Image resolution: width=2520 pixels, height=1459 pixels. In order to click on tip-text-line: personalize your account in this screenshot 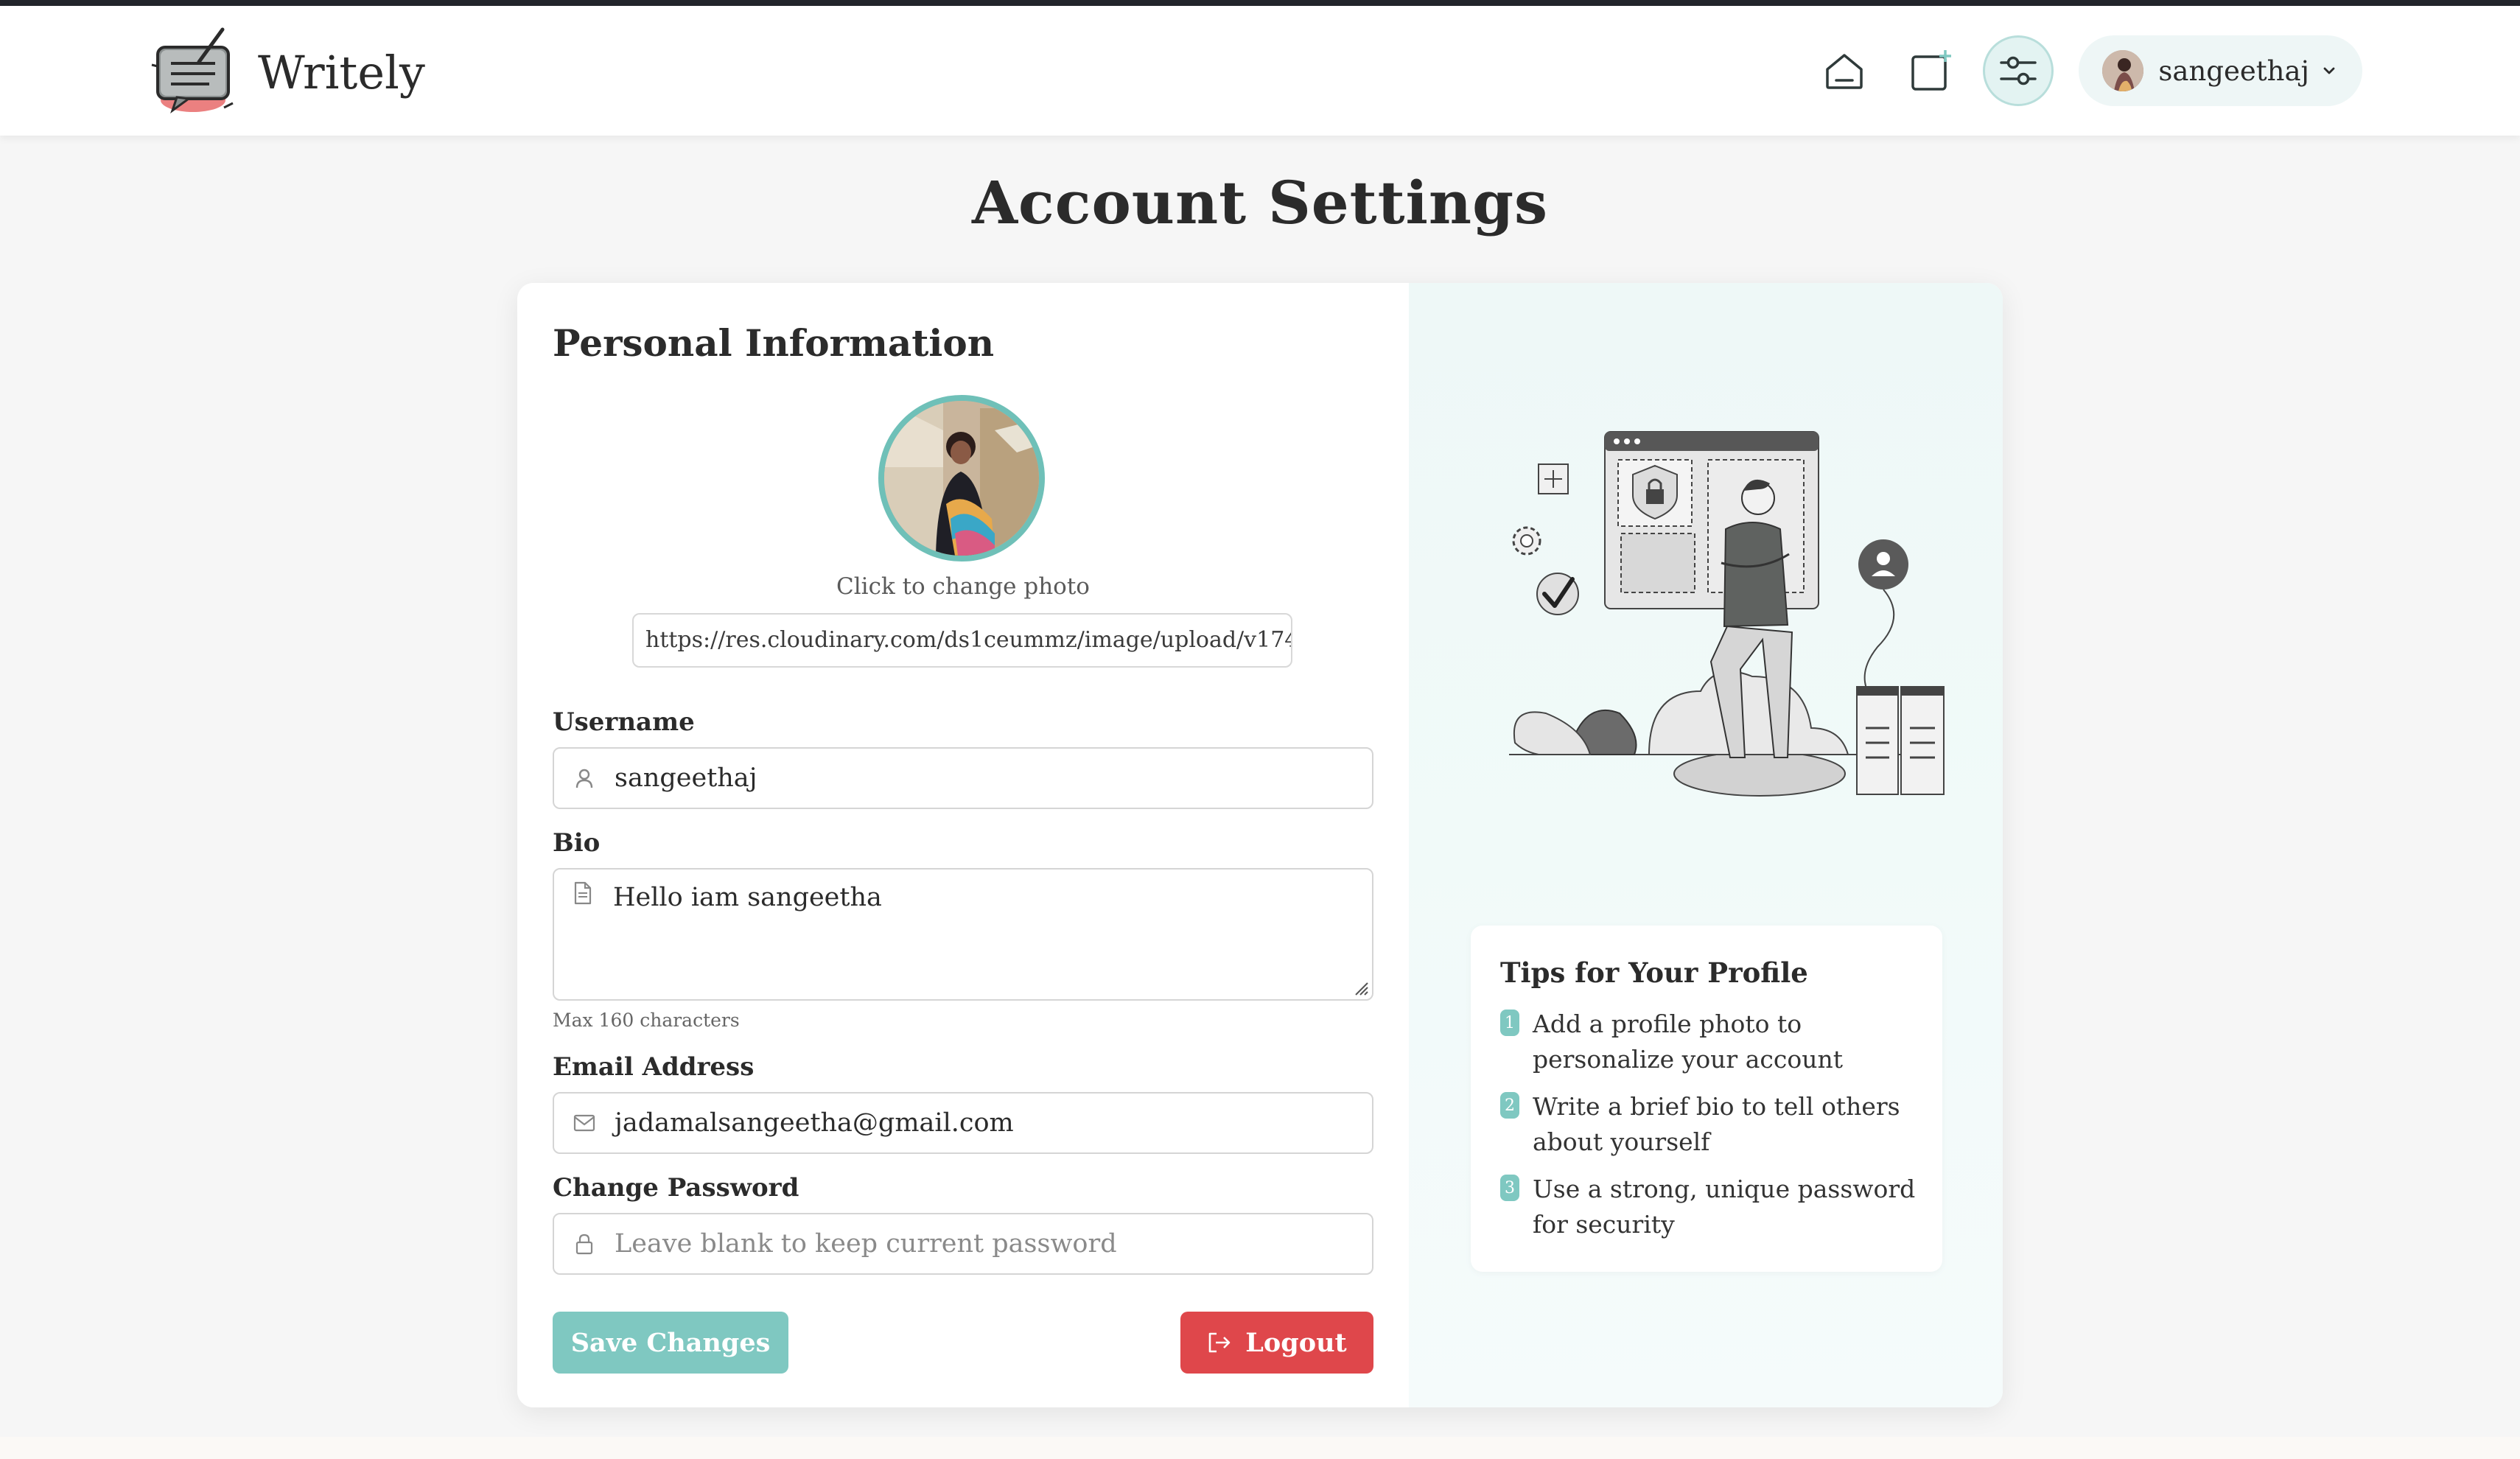, I will do `click(1688, 1059)`.